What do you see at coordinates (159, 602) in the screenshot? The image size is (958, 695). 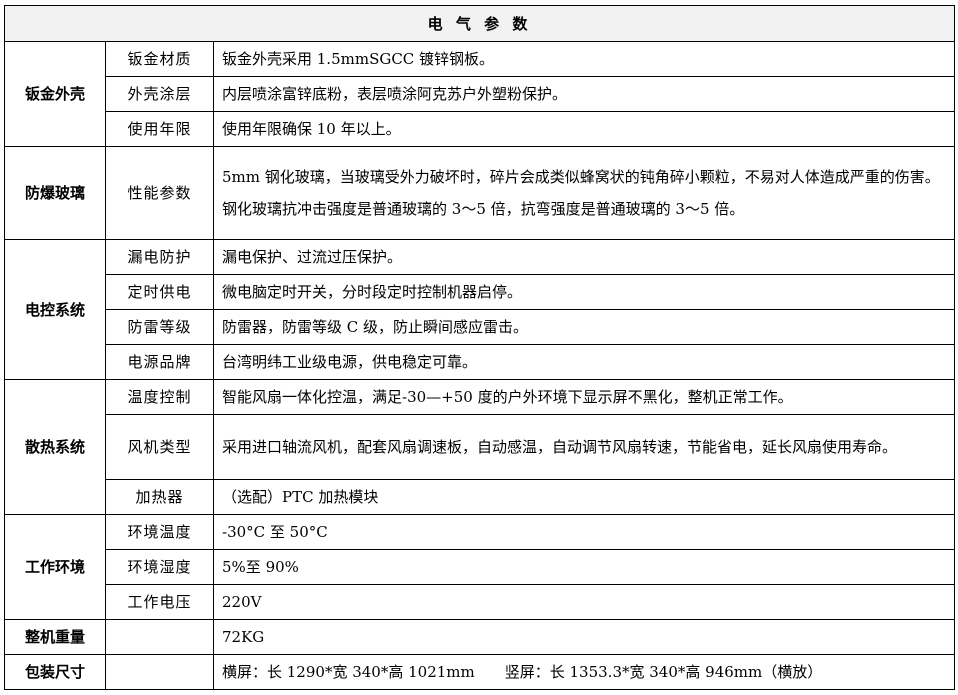 I see `row-label: 工作电压` at bounding box center [159, 602].